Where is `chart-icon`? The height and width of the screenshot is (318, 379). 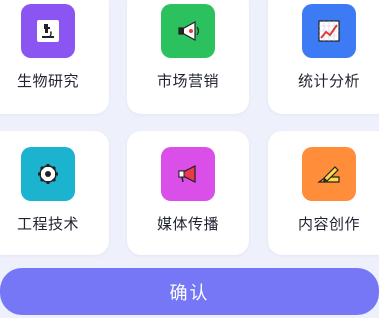
chart-icon is located at coordinates (329, 31).